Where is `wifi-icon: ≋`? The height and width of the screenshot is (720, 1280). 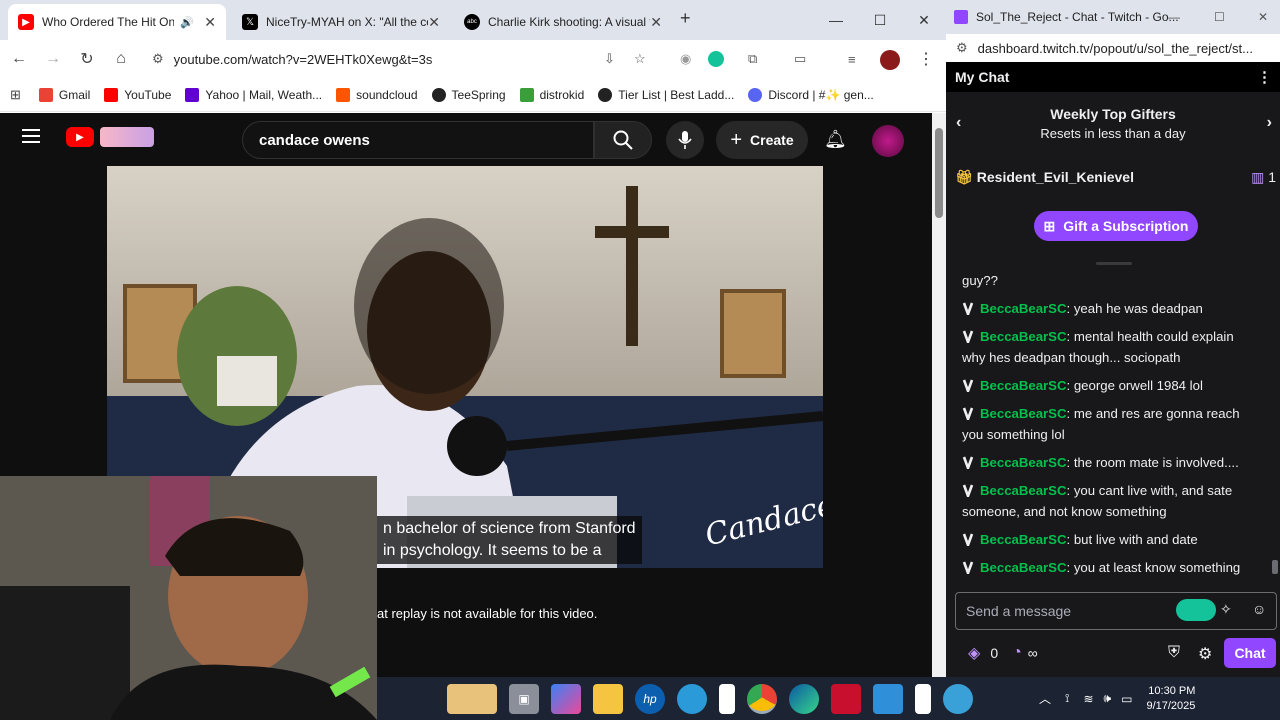
wifi-icon: ≋ is located at coordinates (1088, 699).